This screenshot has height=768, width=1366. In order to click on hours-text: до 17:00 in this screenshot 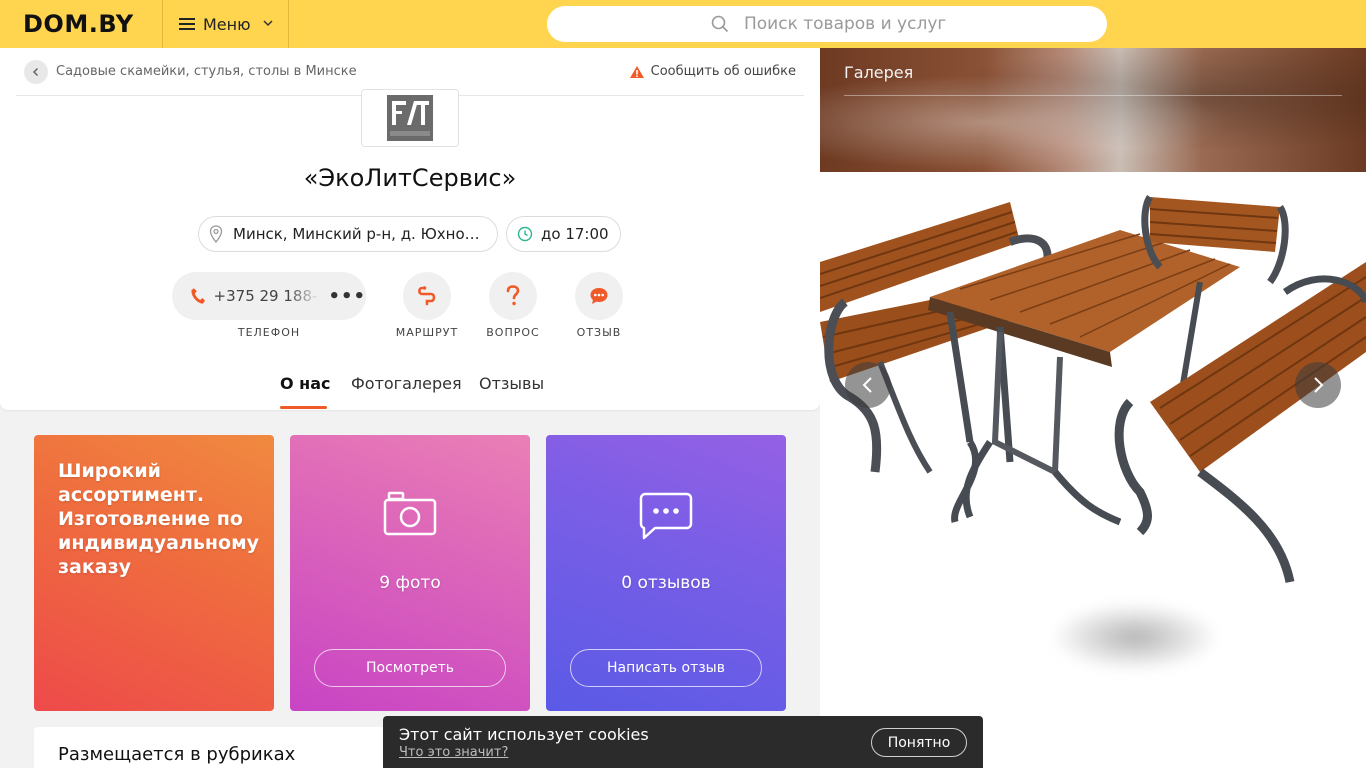, I will do `click(575, 234)`.